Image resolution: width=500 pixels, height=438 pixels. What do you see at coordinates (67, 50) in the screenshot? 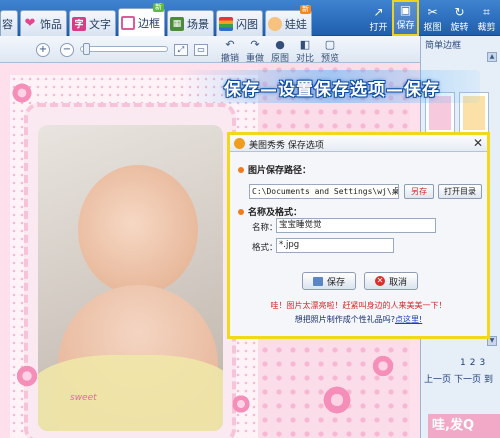
I see `zoom-out-button: −` at bounding box center [67, 50].